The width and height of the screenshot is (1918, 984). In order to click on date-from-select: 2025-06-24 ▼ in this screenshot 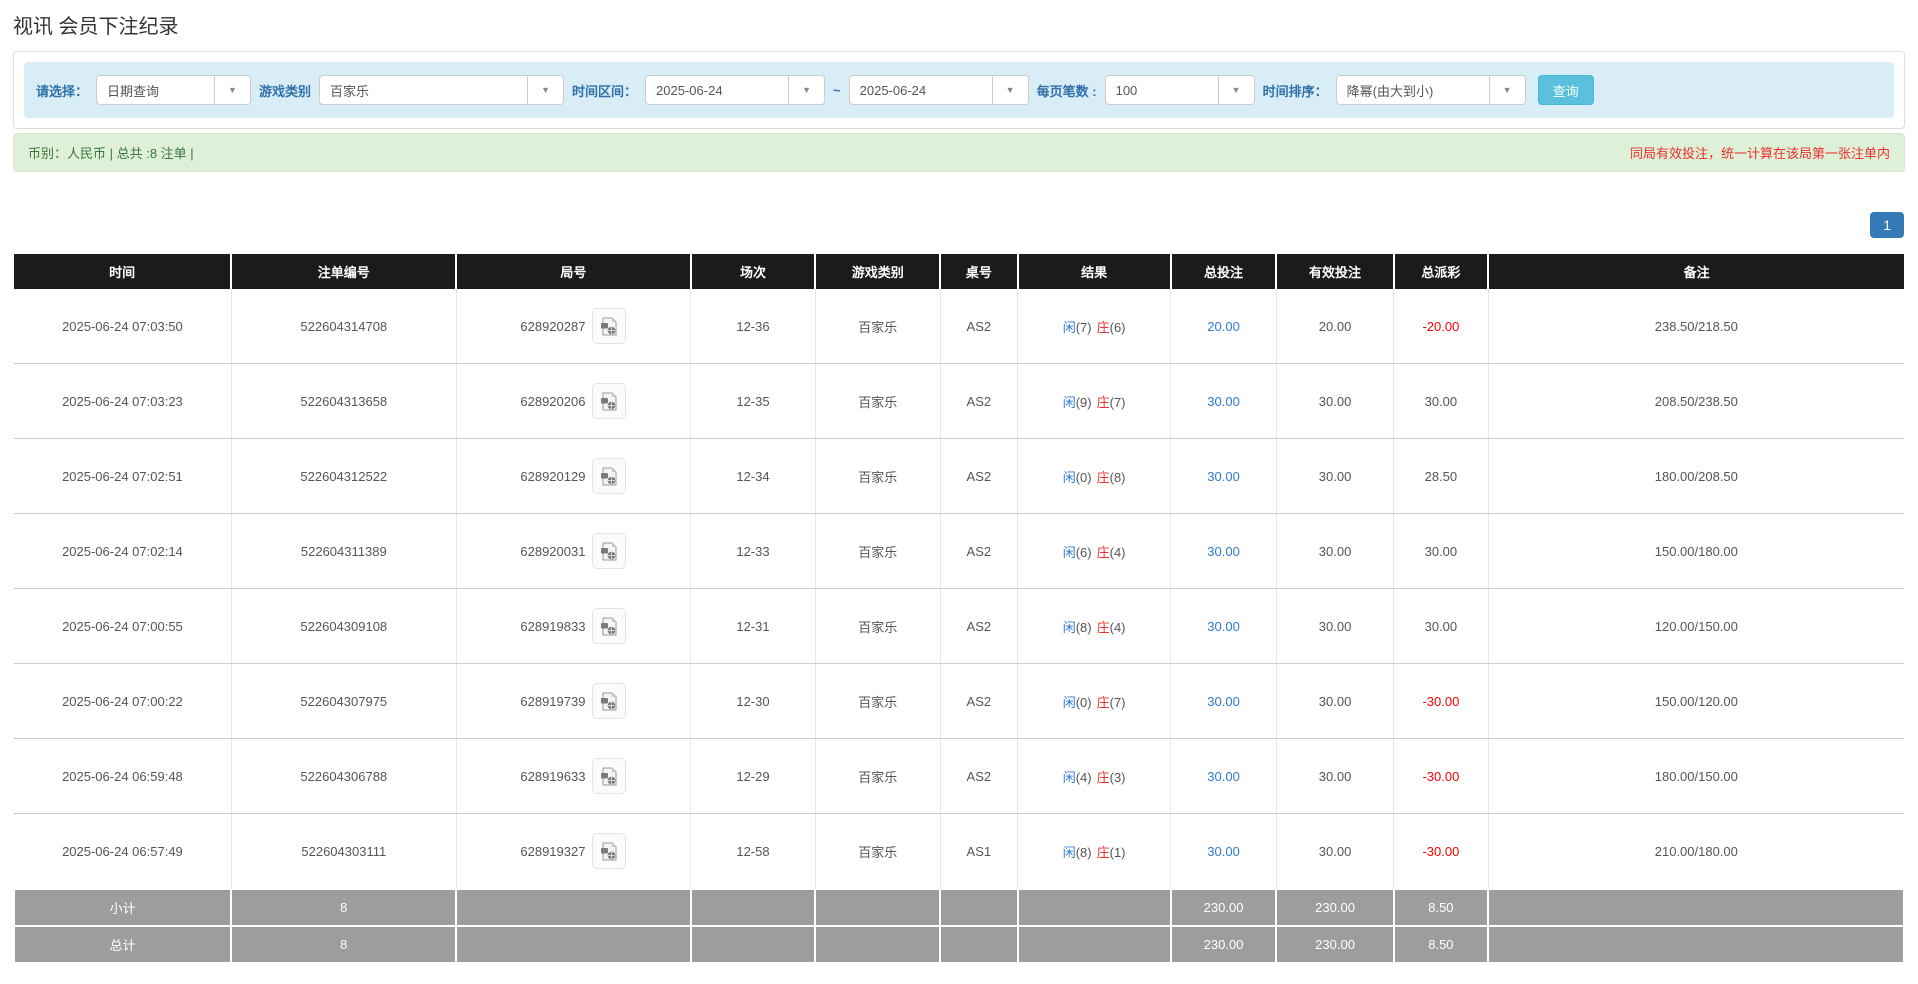, I will do `click(735, 90)`.